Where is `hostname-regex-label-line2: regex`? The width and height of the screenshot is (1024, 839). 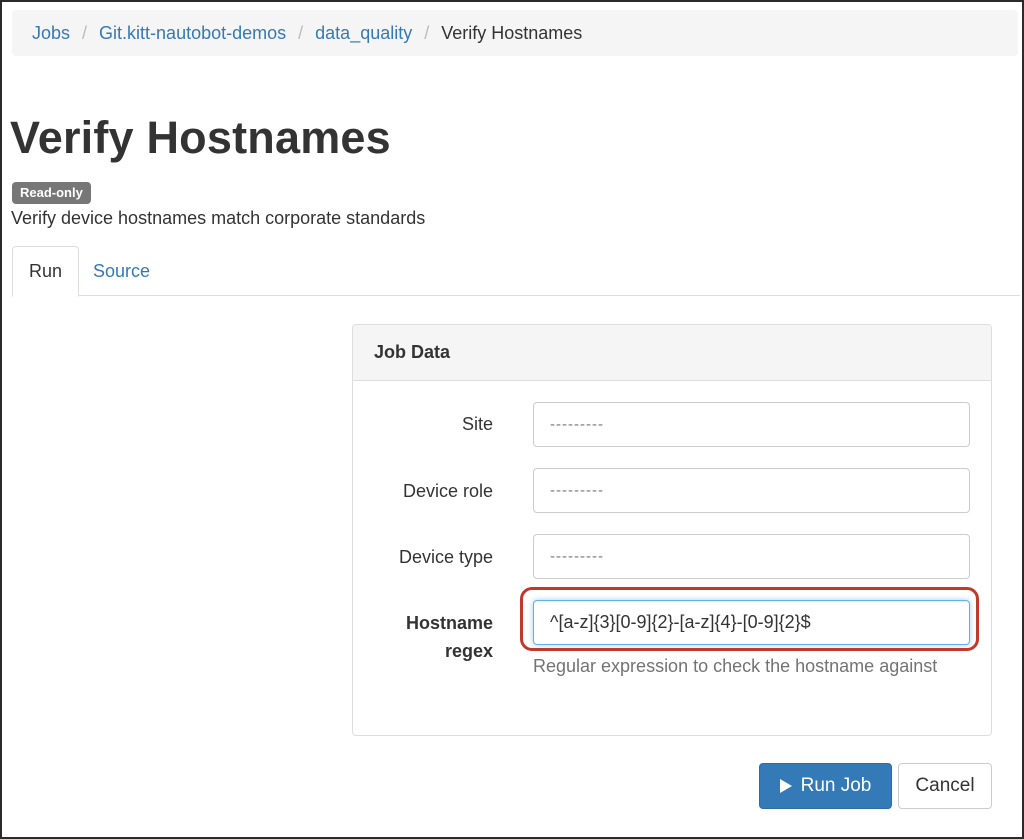
hostname-regex-label-line2: regex is located at coordinates (468, 651).